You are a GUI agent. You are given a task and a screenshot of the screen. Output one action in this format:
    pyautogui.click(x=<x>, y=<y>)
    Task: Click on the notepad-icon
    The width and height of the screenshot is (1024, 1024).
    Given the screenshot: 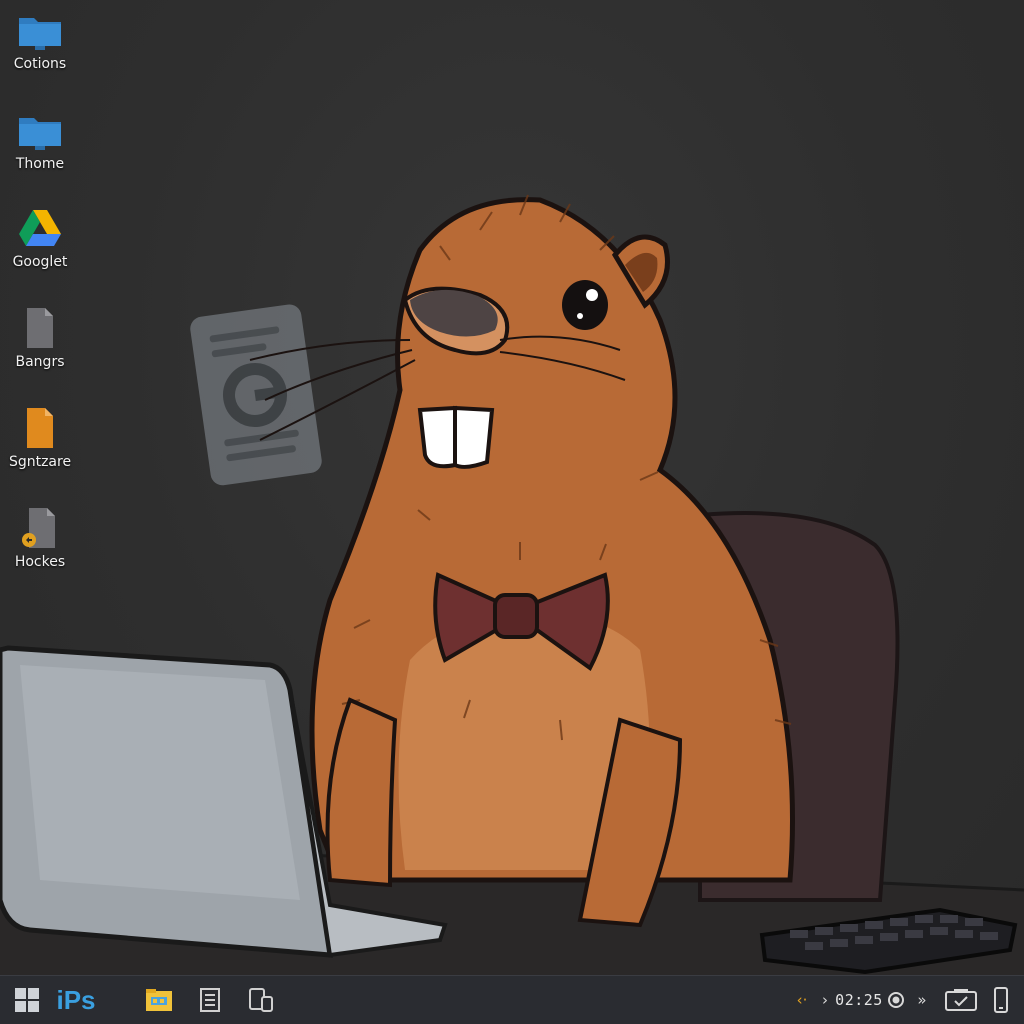 What is the action you would take?
    pyautogui.click(x=210, y=1000)
    